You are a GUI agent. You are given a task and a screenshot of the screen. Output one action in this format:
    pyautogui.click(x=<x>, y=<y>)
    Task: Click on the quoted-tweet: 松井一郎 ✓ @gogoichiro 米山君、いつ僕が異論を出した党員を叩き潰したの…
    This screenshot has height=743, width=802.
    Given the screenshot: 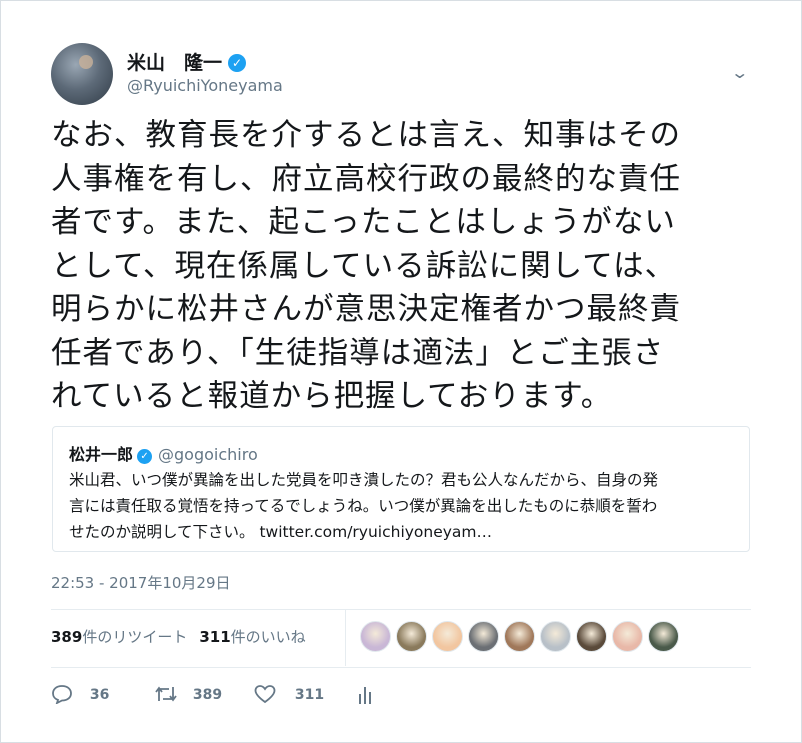 What is the action you would take?
    pyautogui.click(x=401, y=489)
    